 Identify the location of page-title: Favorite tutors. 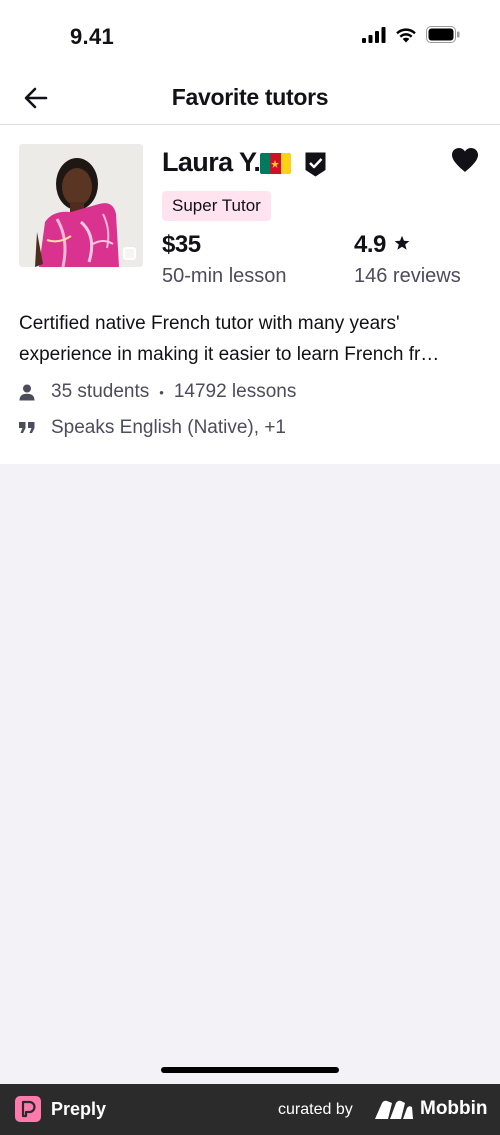
(250, 97).